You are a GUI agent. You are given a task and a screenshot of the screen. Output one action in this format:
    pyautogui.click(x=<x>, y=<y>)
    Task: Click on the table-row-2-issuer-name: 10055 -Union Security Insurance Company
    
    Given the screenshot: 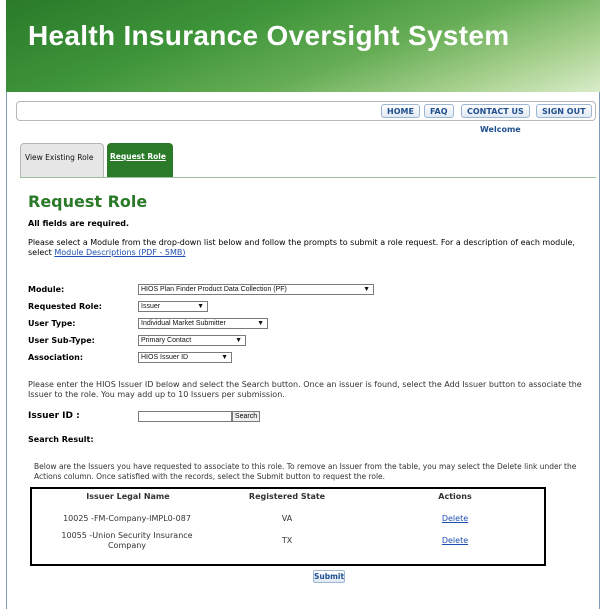 What is the action you would take?
    pyautogui.click(x=127, y=540)
    